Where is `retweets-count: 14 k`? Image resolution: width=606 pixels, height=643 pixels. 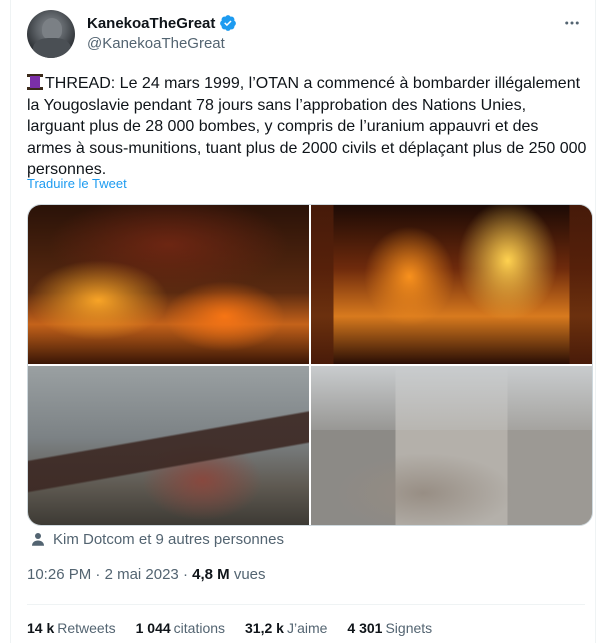 retweets-count: 14 k is located at coordinates (41, 628).